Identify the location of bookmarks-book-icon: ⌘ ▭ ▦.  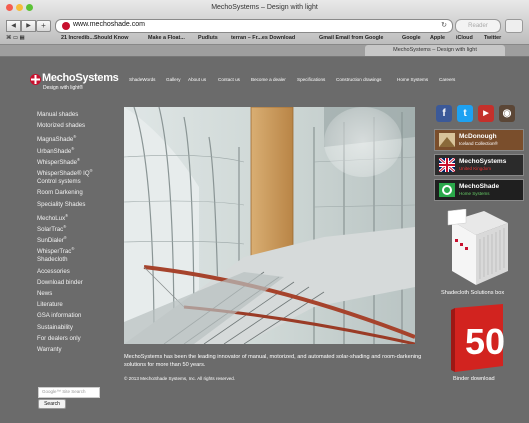
(15, 38).